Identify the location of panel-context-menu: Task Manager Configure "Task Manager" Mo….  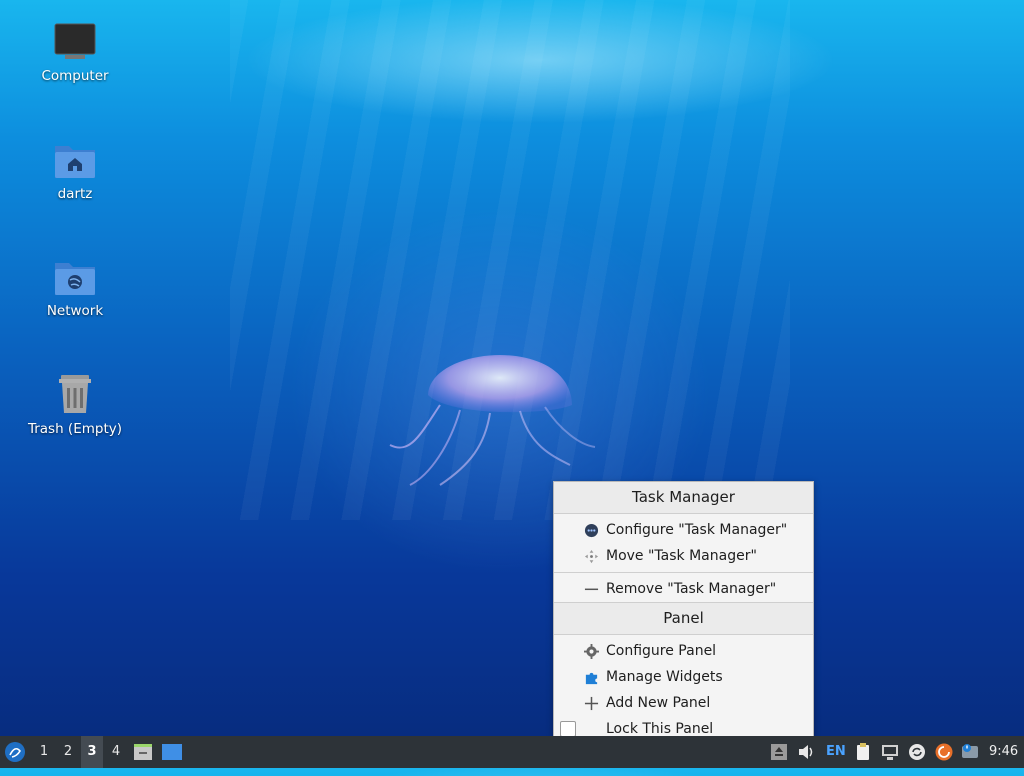
(683, 609).